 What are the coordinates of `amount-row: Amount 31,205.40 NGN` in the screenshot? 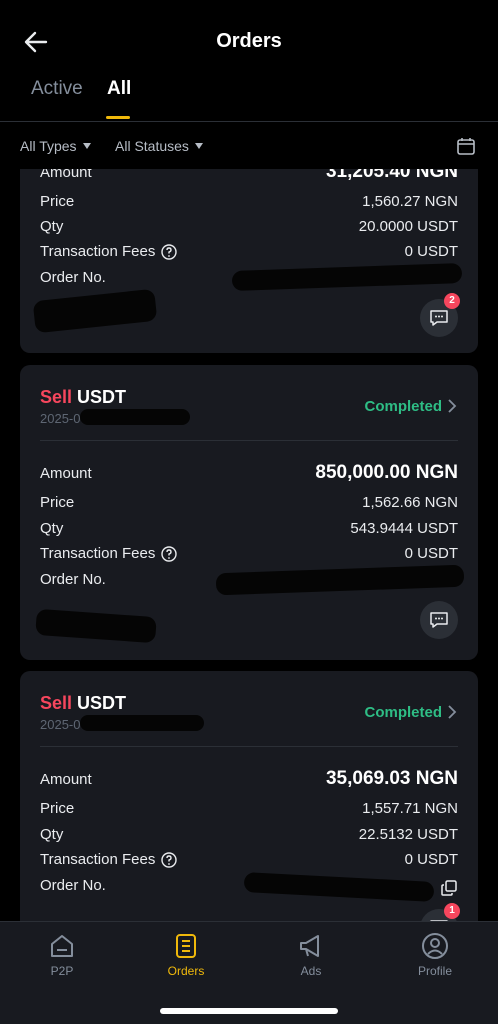 It's located at (249, 177).